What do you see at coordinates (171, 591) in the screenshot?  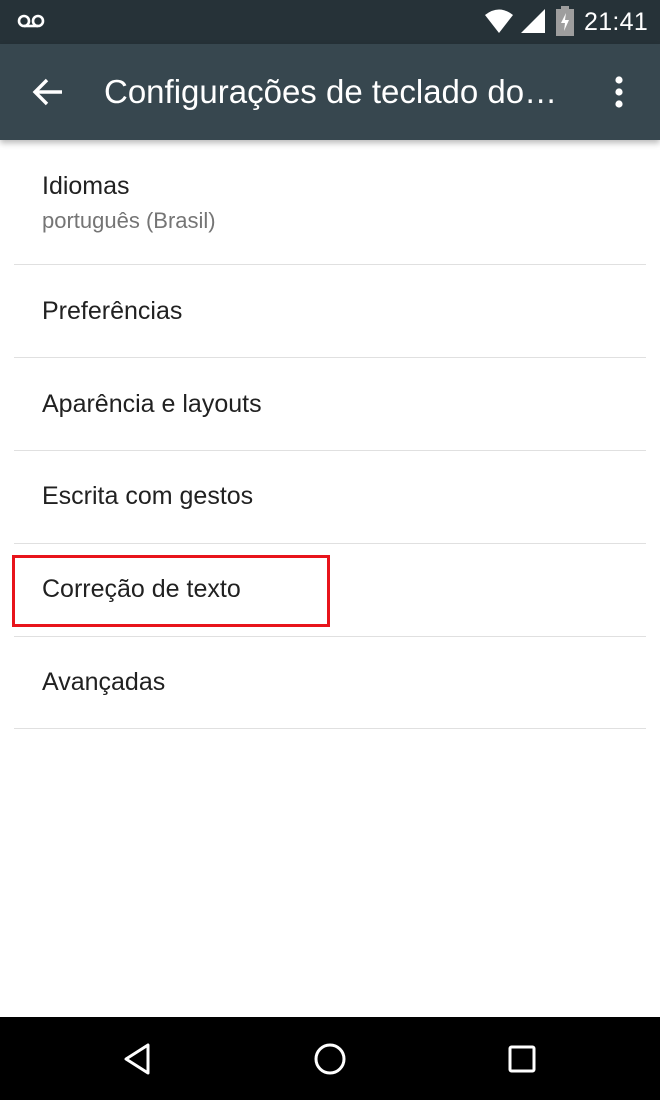 I see `highlight-box` at bounding box center [171, 591].